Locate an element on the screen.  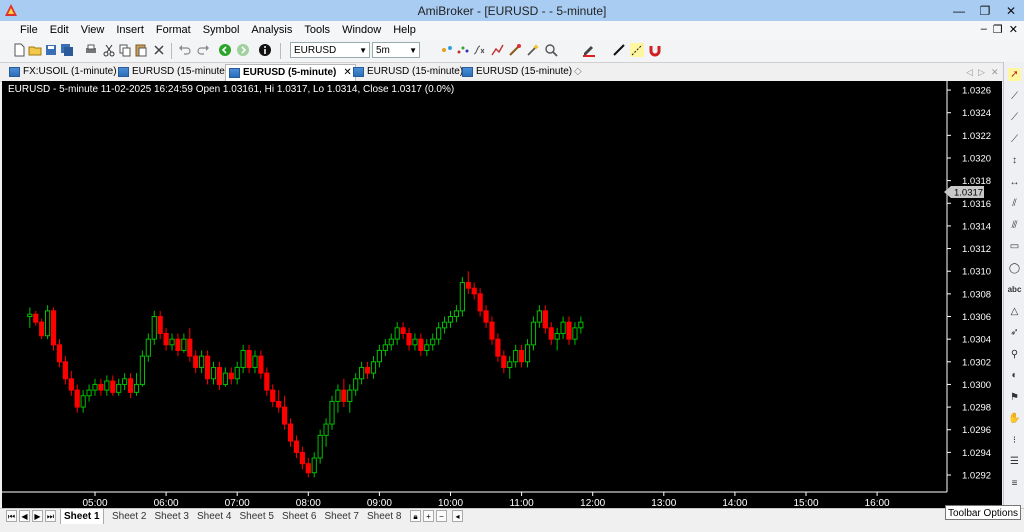
hand-tool-icon: ✋ is located at coordinates (1014, 418).